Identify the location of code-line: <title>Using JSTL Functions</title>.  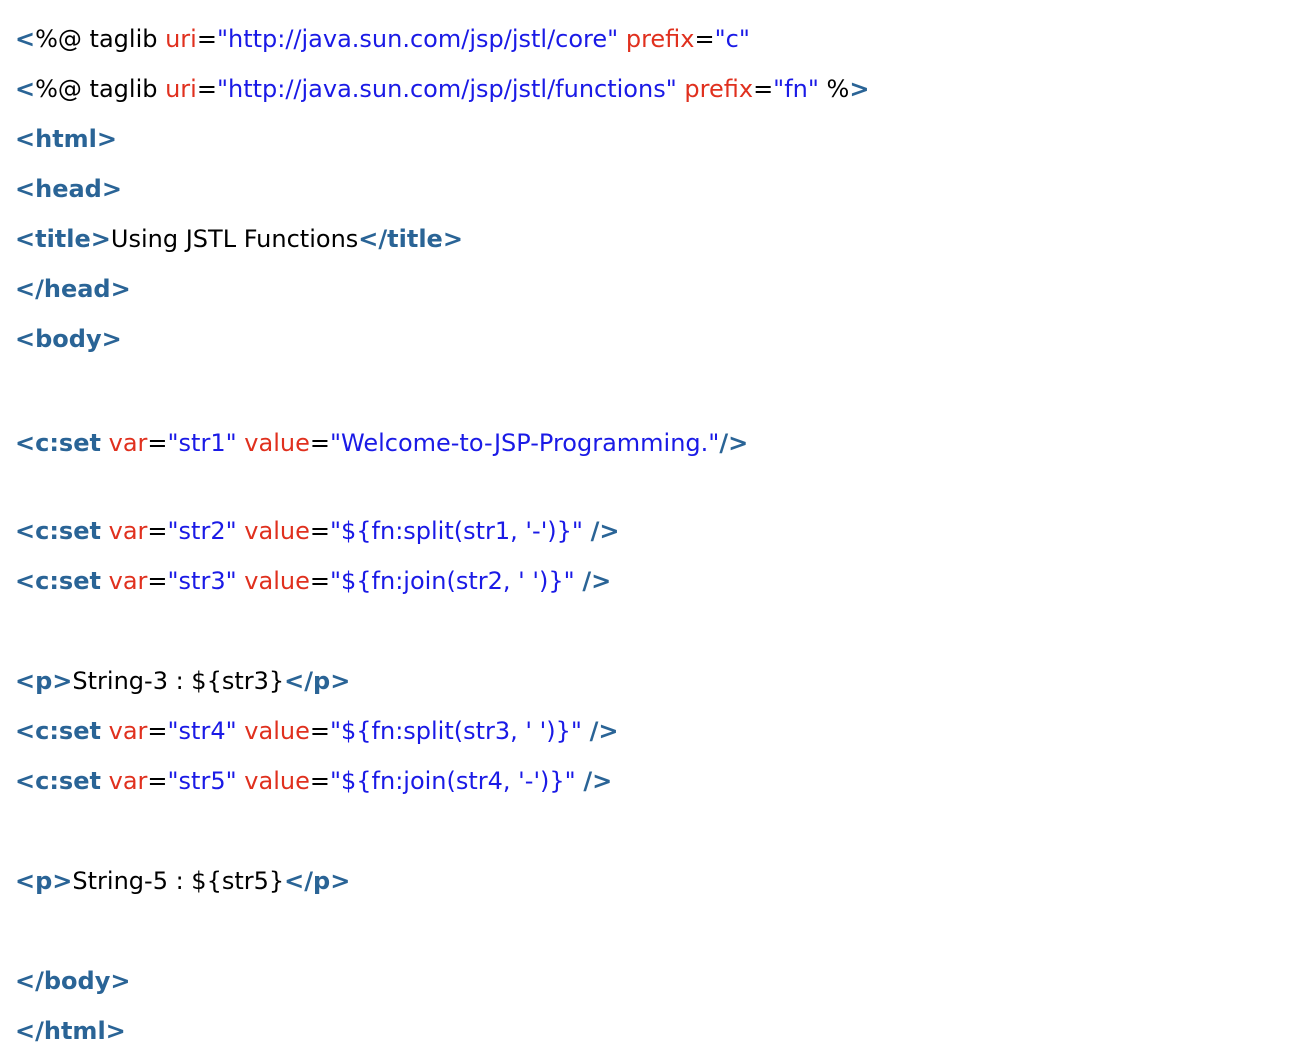
(650, 247).